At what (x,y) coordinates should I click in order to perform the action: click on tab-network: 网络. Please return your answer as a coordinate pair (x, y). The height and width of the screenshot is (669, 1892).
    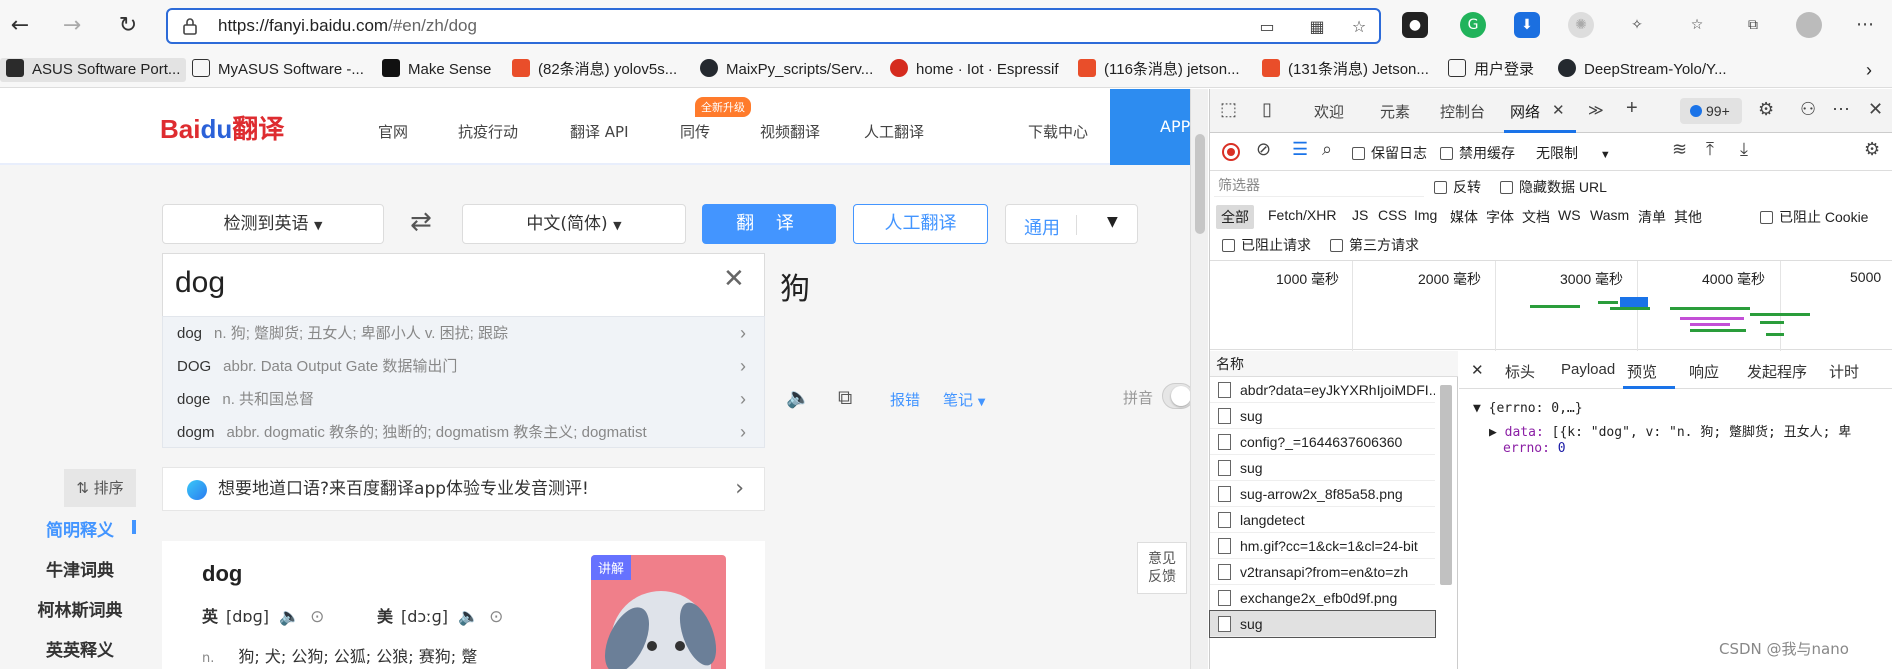
    Looking at the image, I should click on (1525, 111).